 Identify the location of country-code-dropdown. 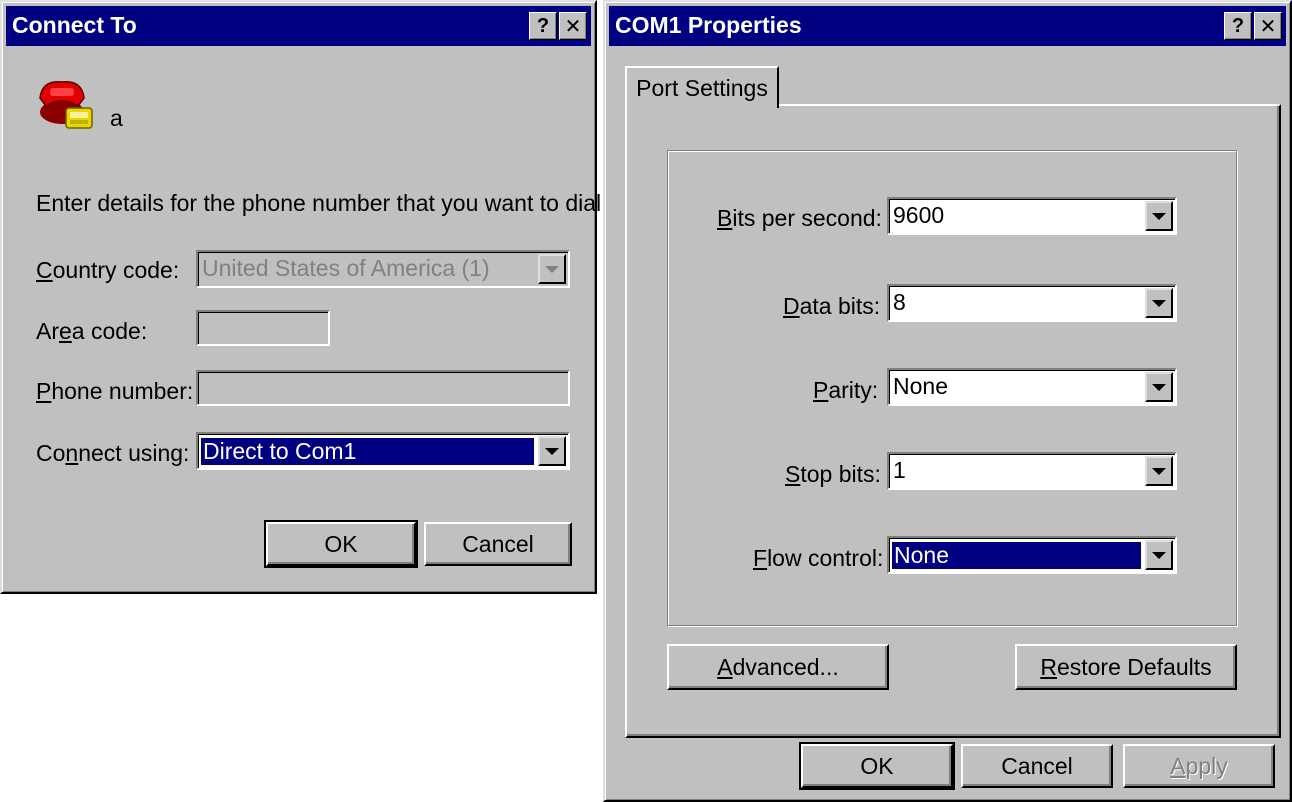
(552, 269).